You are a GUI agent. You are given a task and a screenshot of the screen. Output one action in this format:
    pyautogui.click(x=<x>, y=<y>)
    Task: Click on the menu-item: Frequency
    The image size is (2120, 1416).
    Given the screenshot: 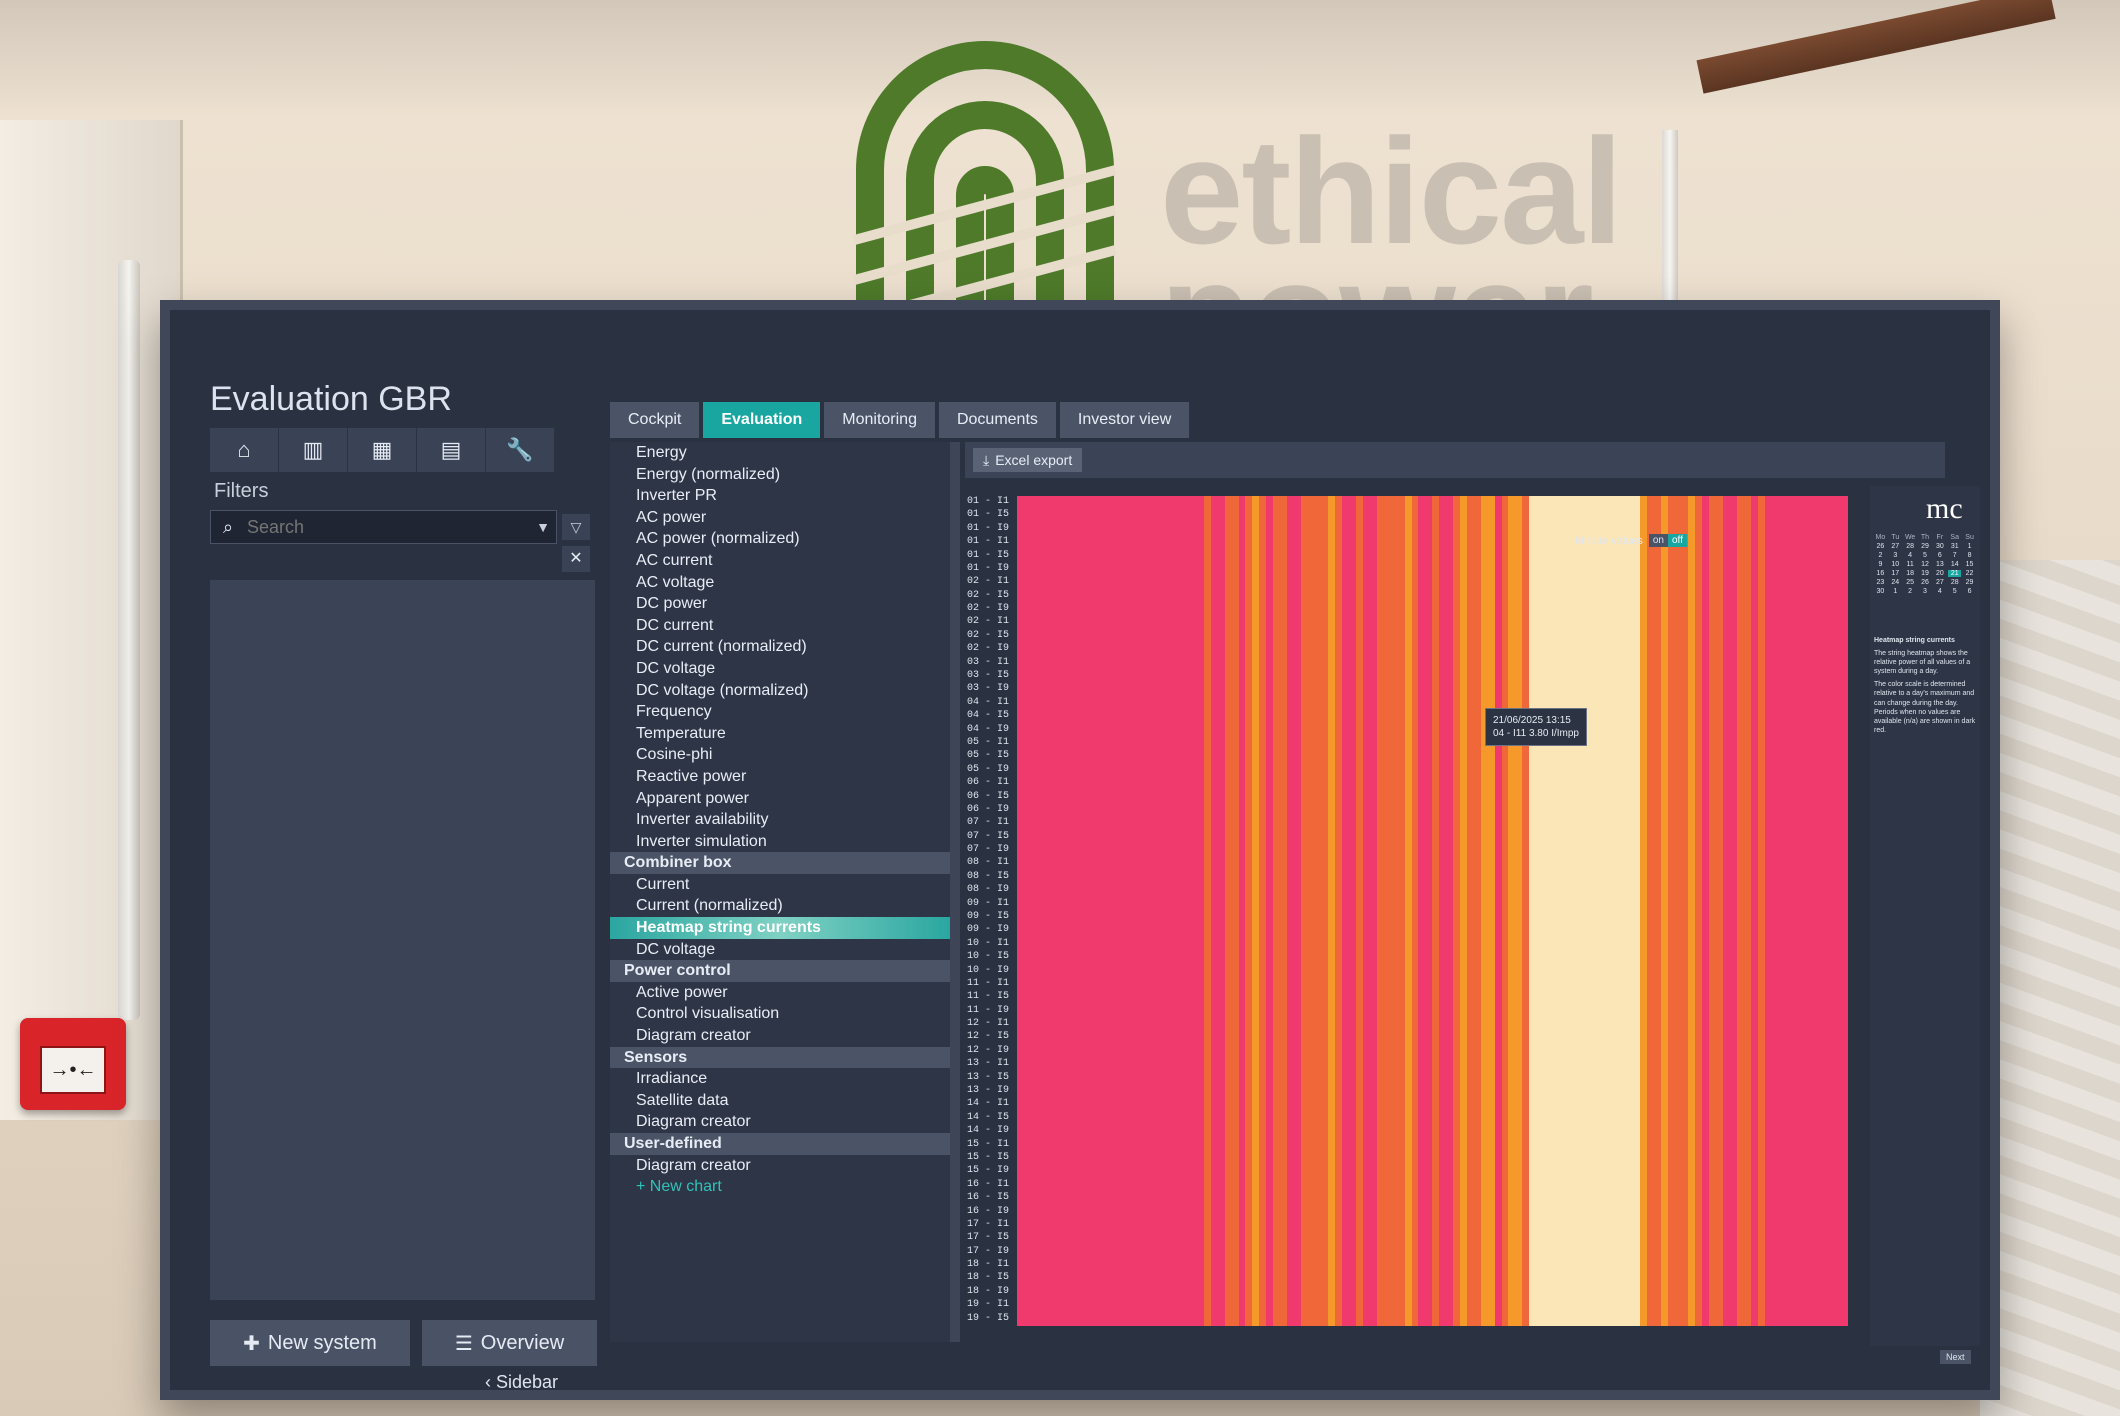 What is the action you would take?
    pyautogui.click(x=780, y=712)
    